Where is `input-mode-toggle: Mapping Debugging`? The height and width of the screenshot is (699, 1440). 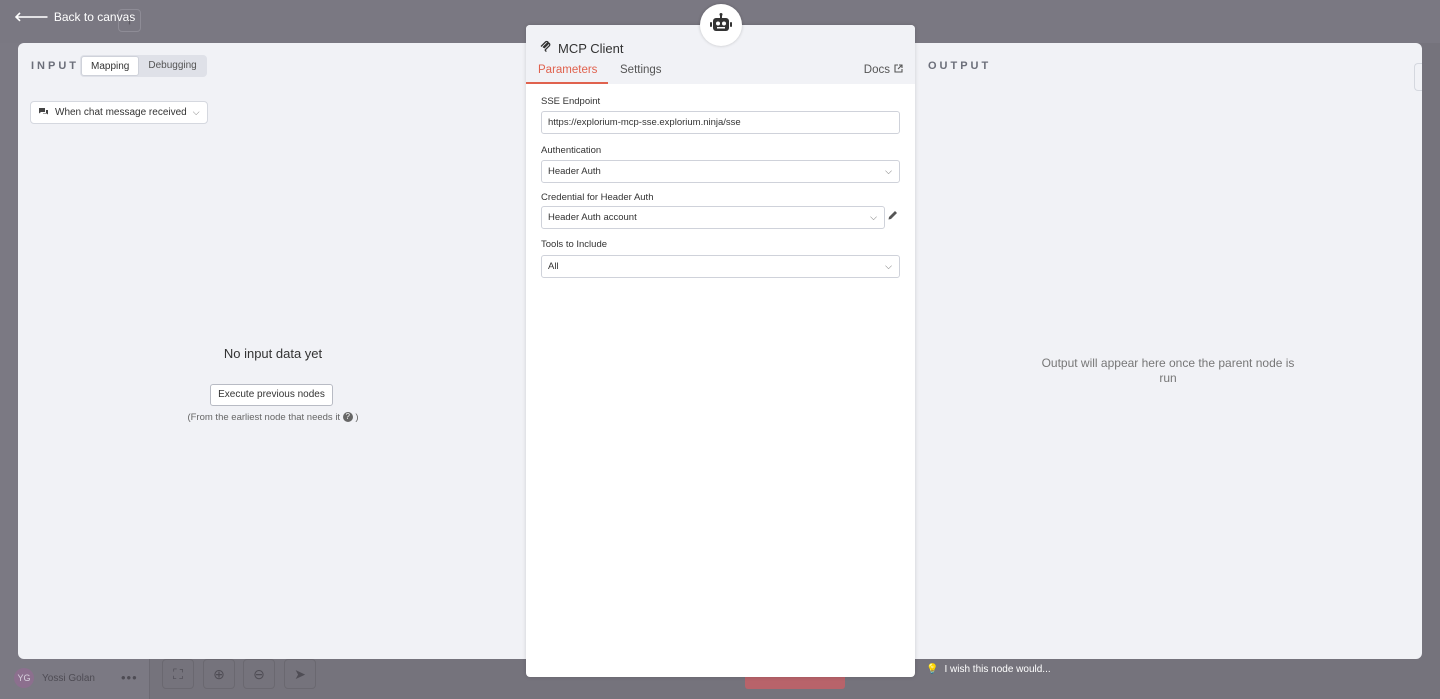
input-mode-toggle: Mapping Debugging is located at coordinates (143, 66).